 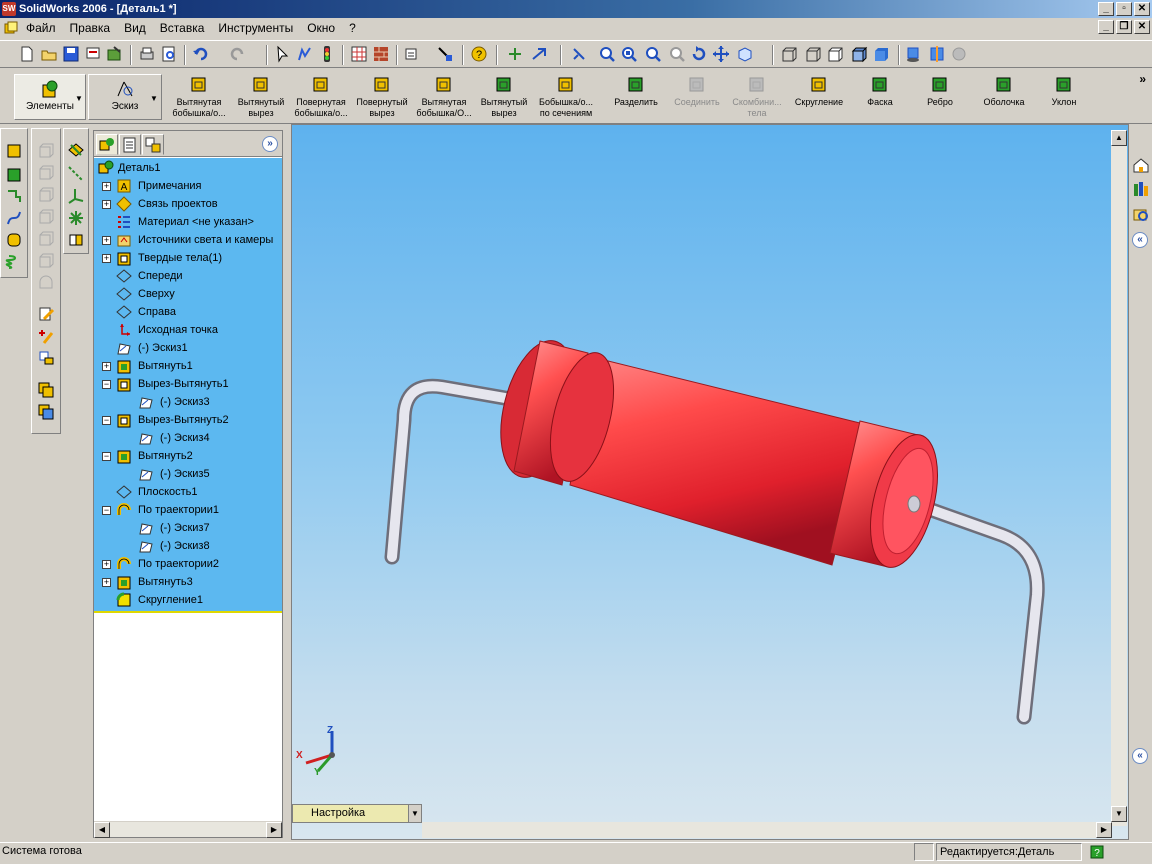 What do you see at coordinates (130, 144) in the screenshot?
I see `tab-property-manager` at bounding box center [130, 144].